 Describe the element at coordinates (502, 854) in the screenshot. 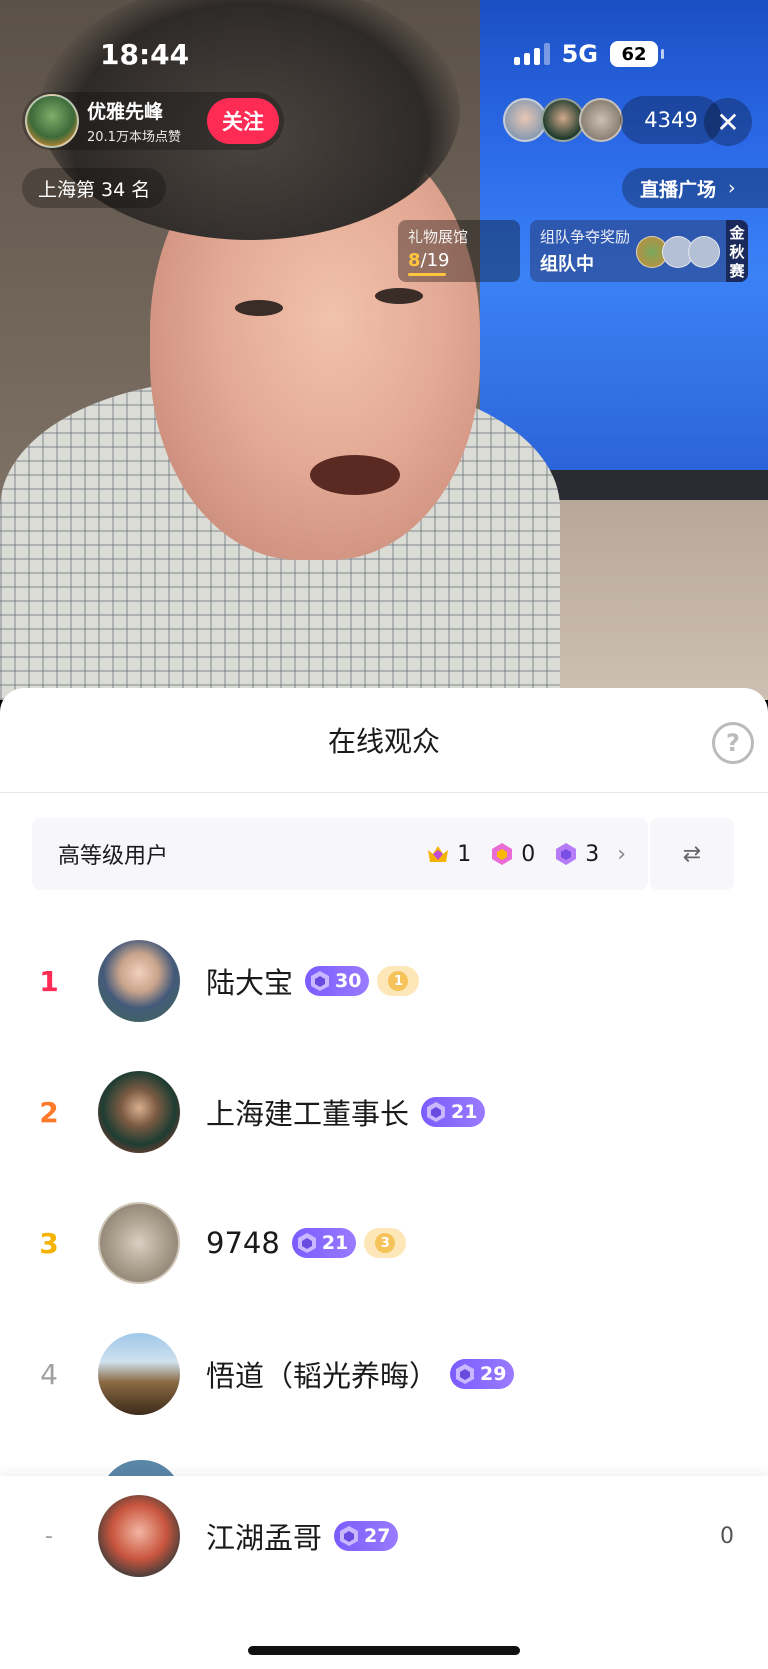

I see `pink-gem-icon` at that location.